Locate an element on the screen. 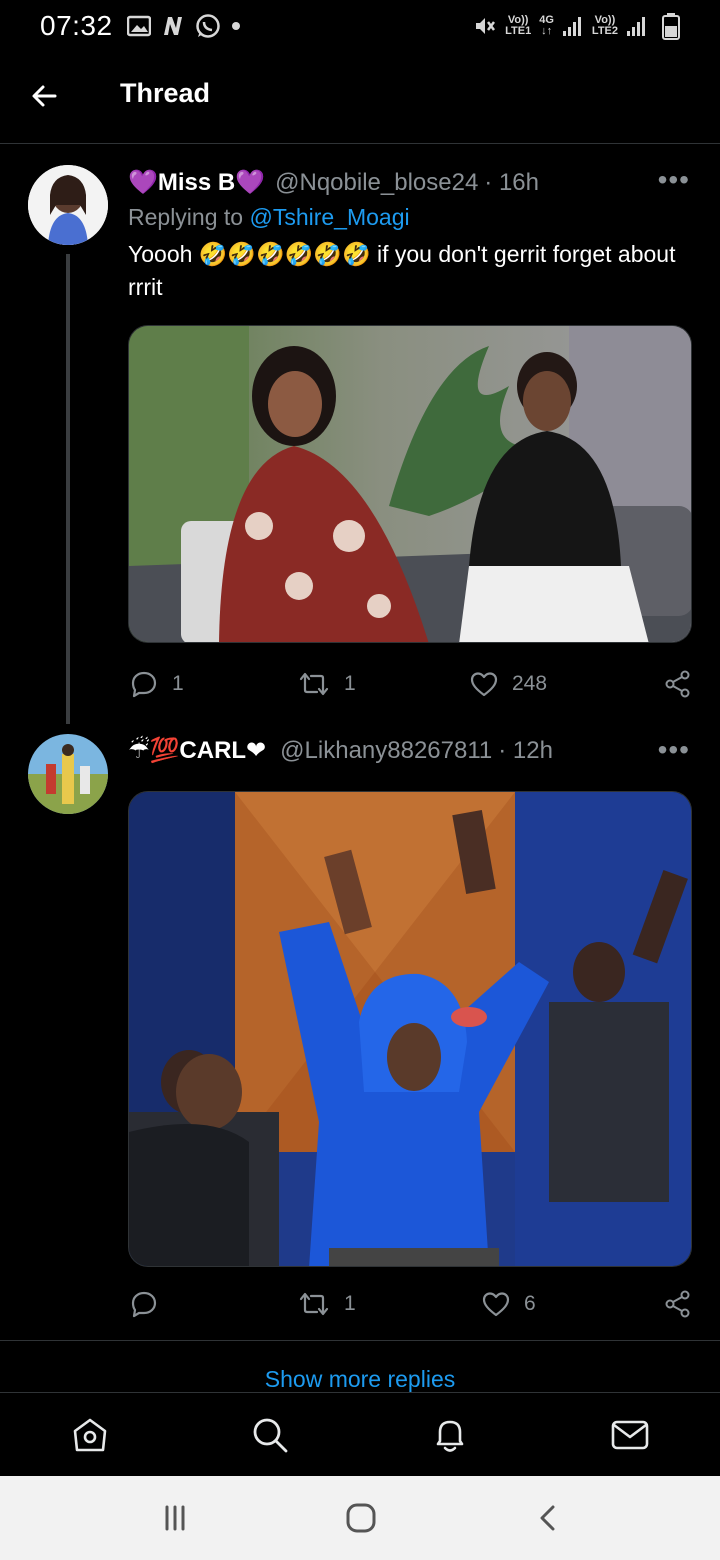 The image size is (720, 1560). tweet-time: · 12h is located at coordinates (525, 750).